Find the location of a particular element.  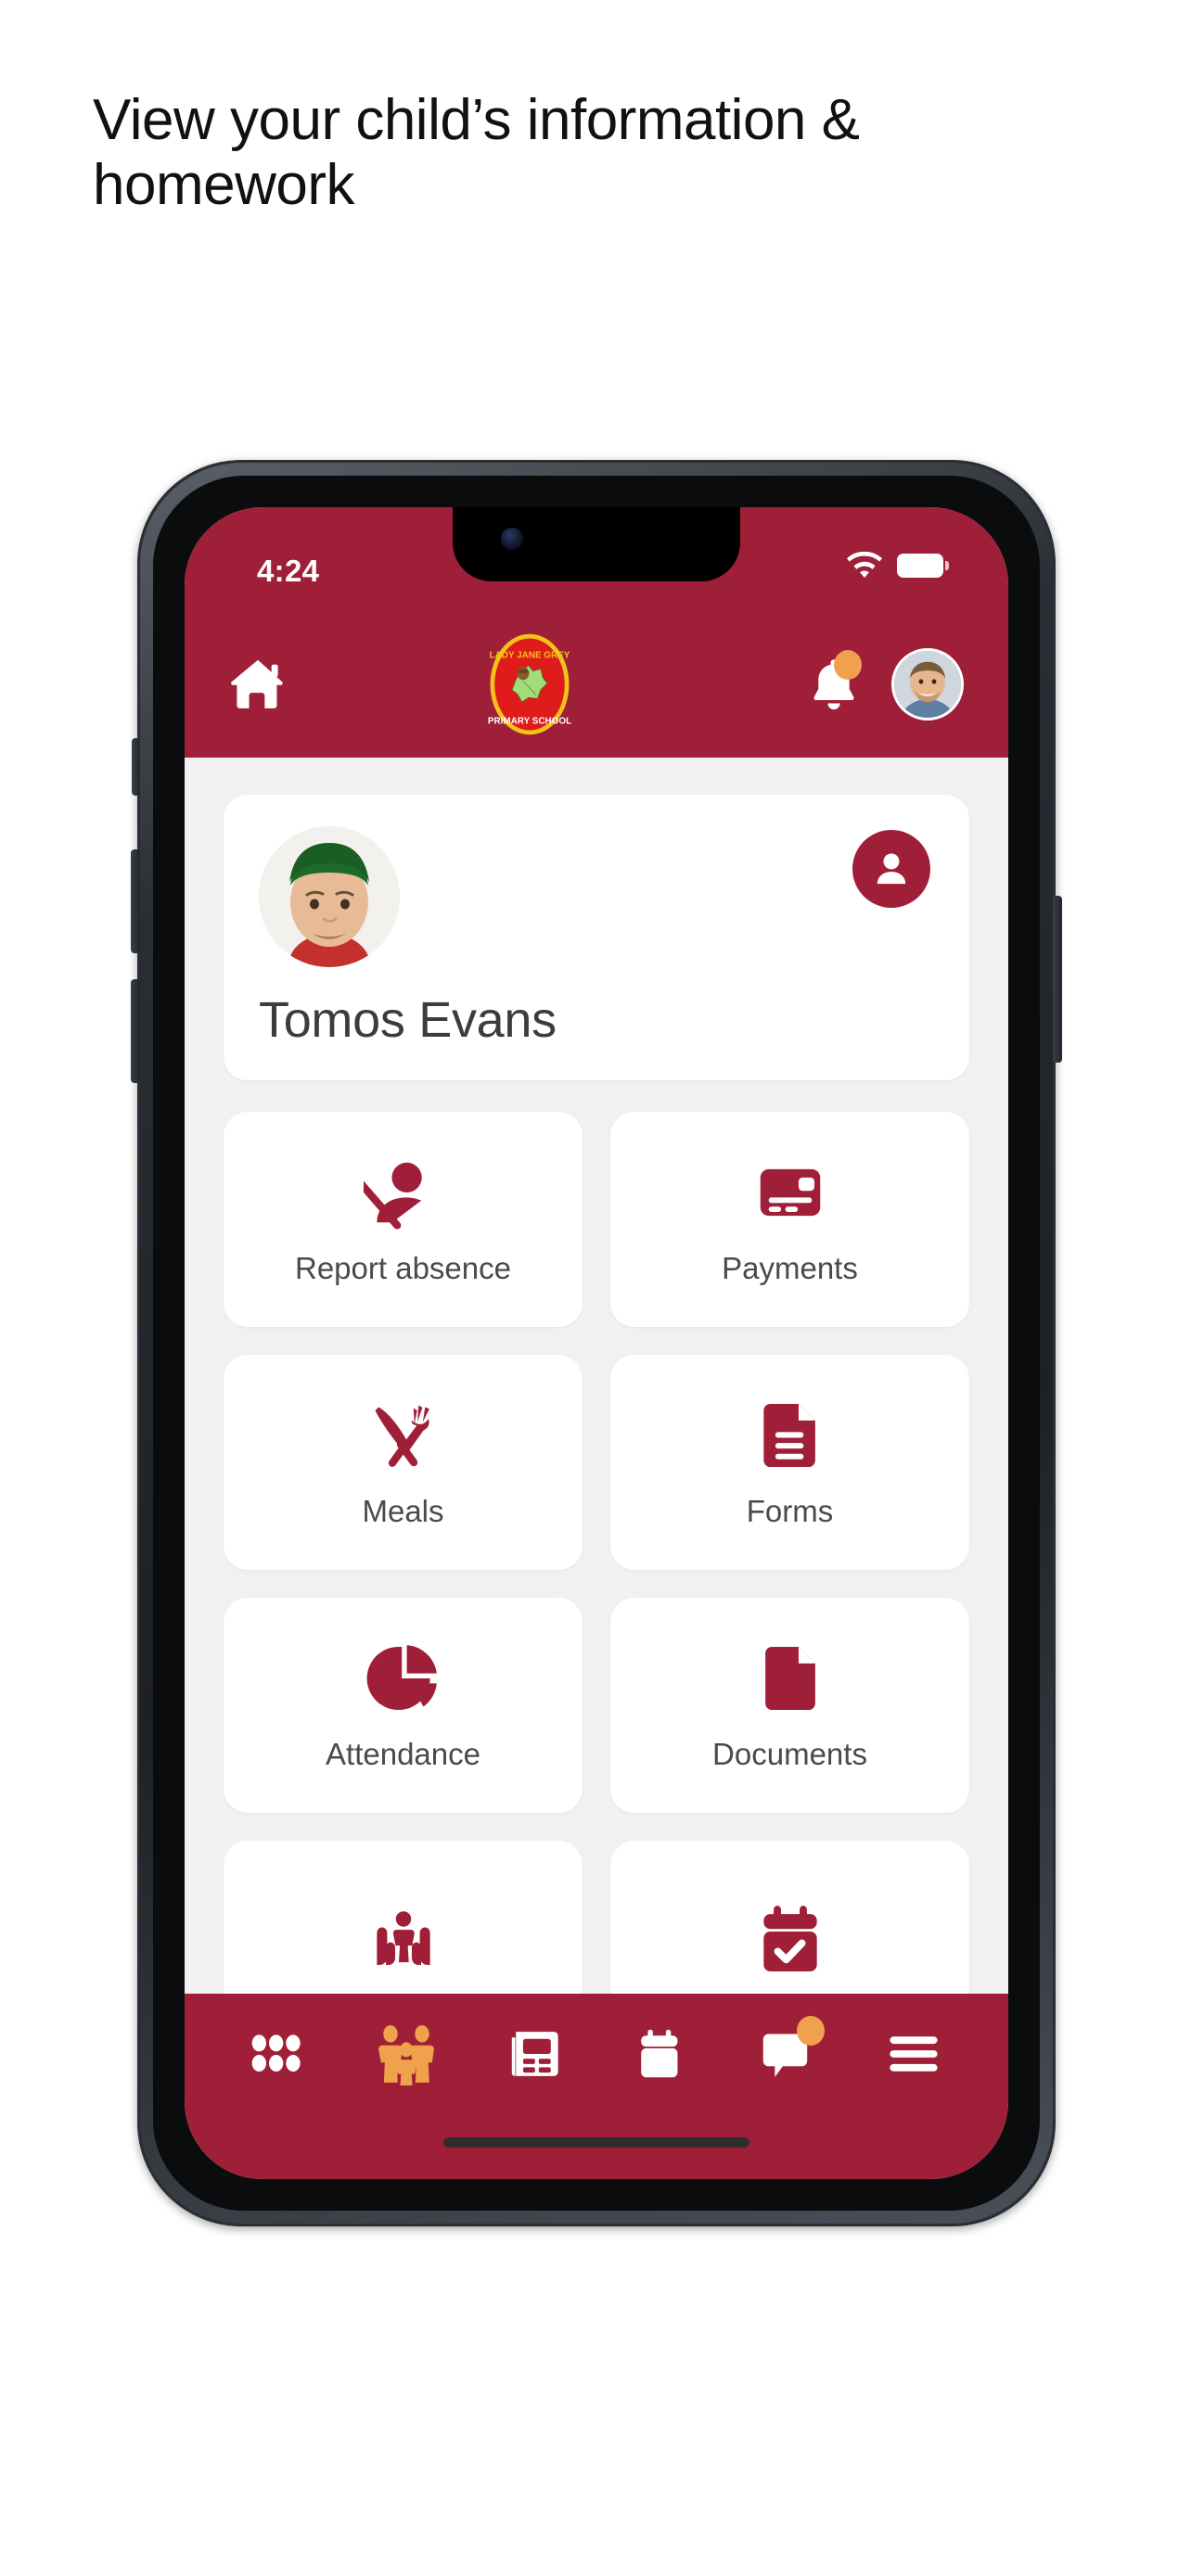

student-profile-button is located at coordinates (891, 869).